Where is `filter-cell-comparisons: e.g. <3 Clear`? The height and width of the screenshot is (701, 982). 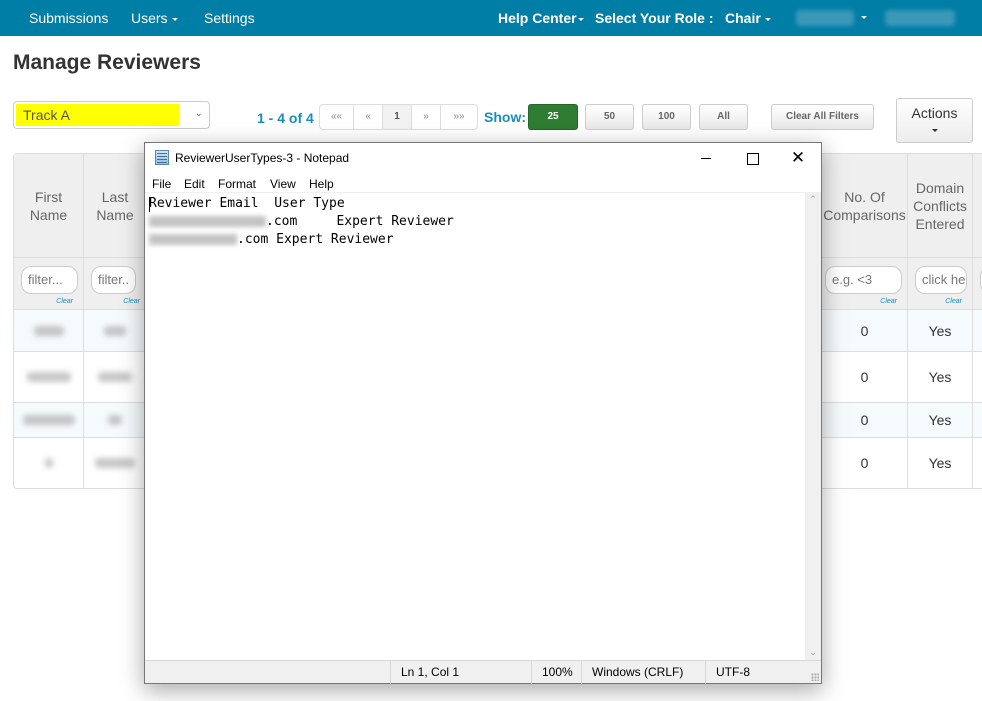
filter-cell-comparisons: e.g. <3 Clear is located at coordinates (864, 284).